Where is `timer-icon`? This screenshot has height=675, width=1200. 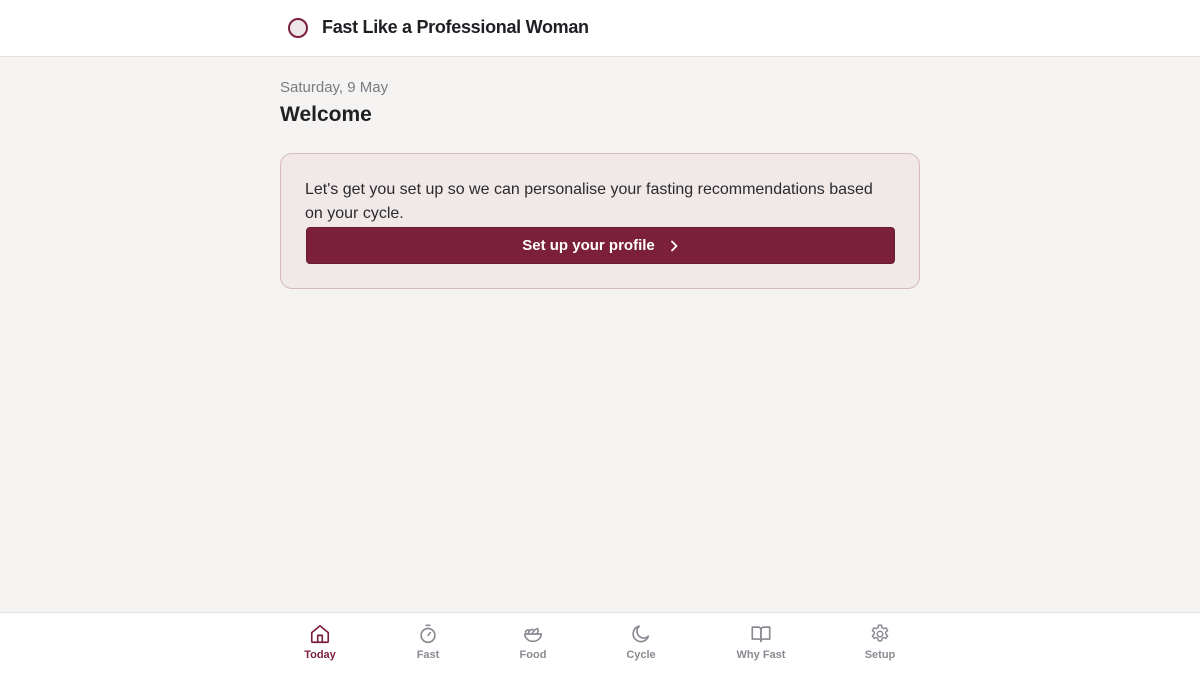 timer-icon is located at coordinates (428, 634).